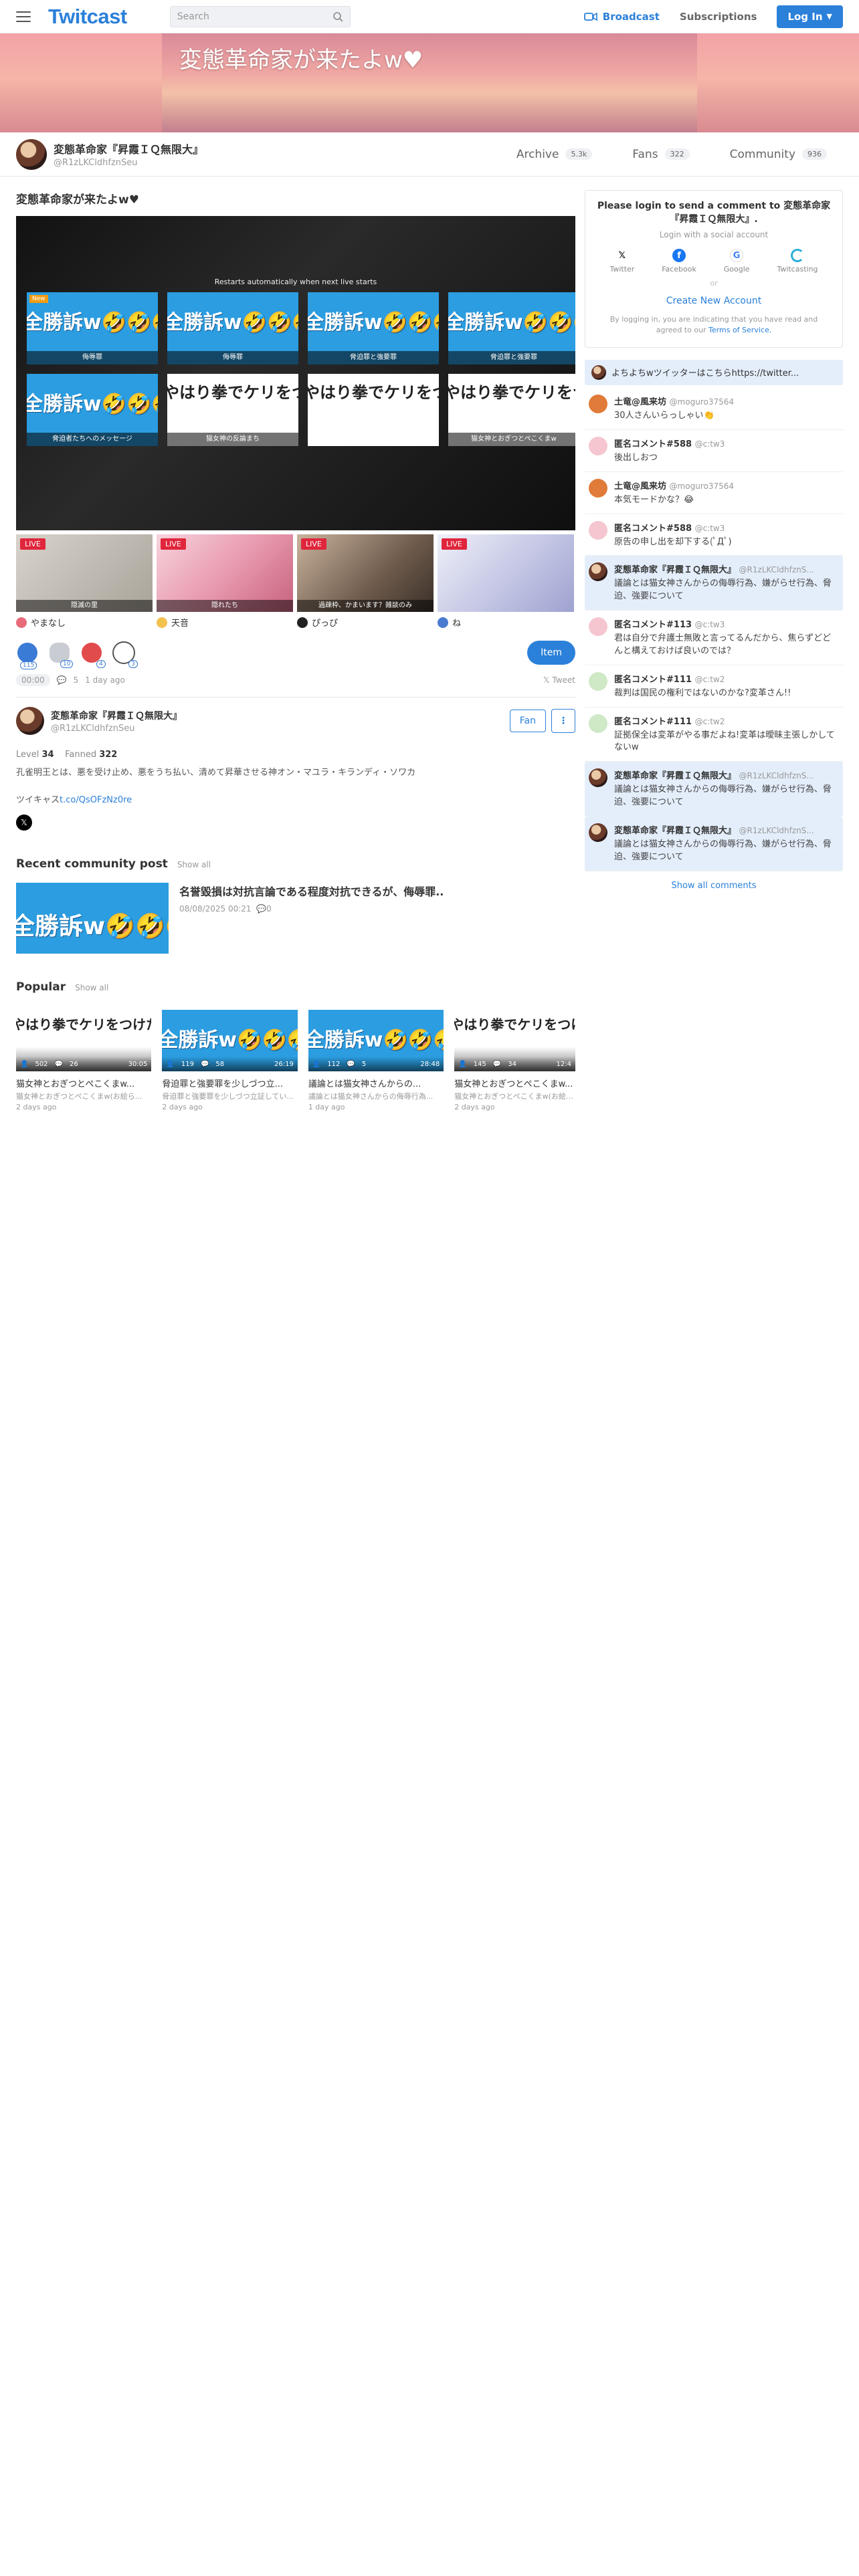  I want to click on live-card: LIVE 隠れたち 天音, so click(225, 582).